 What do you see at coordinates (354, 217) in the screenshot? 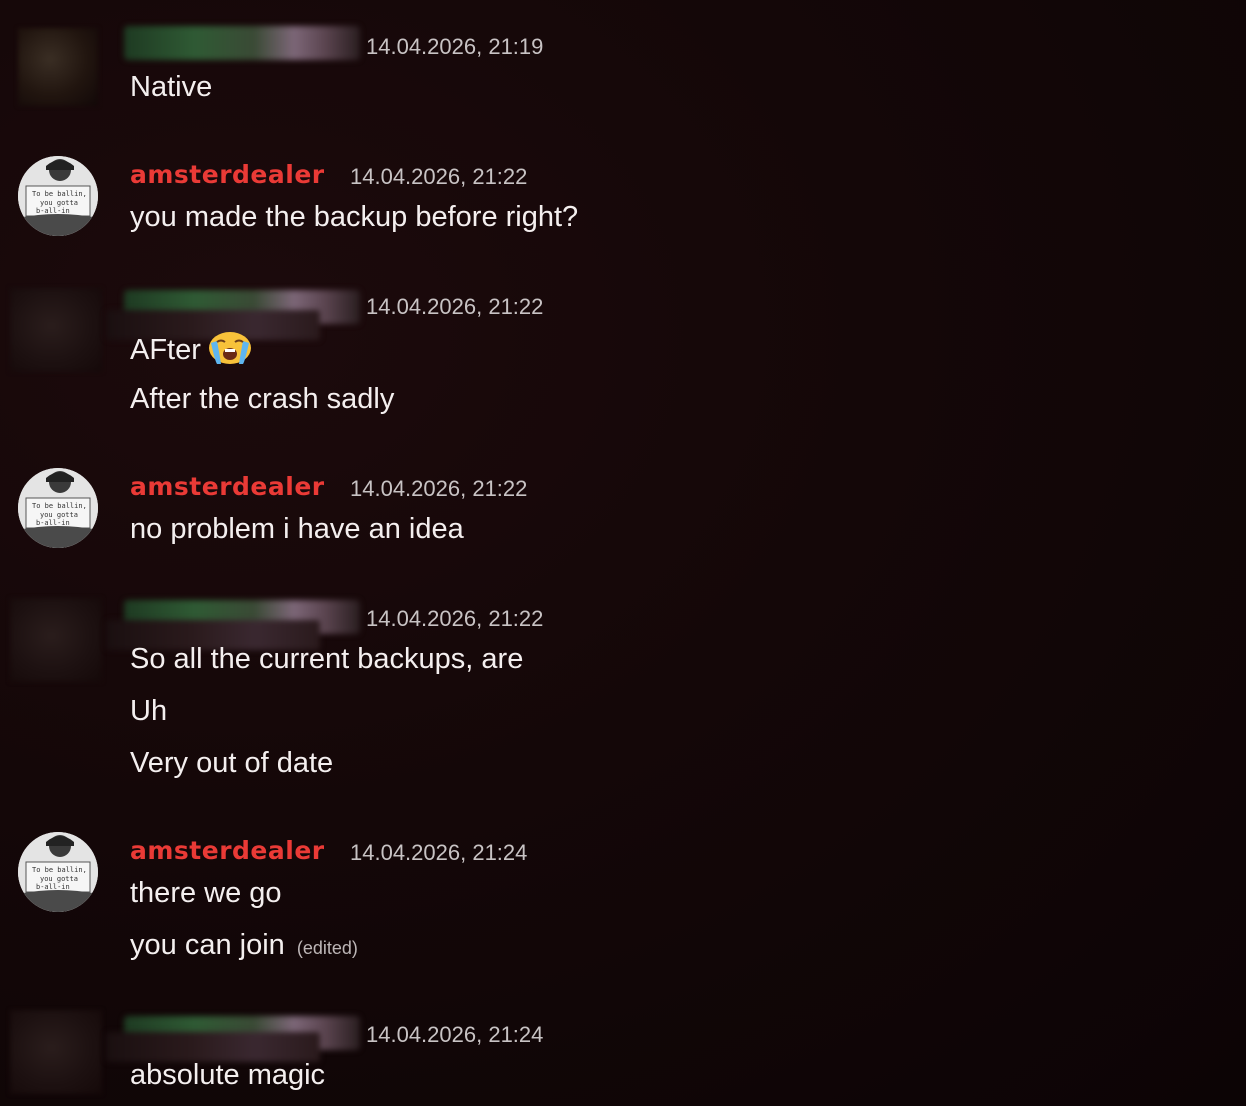
I see `message-text: you made the backup before right?` at bounding box center [354, 217].